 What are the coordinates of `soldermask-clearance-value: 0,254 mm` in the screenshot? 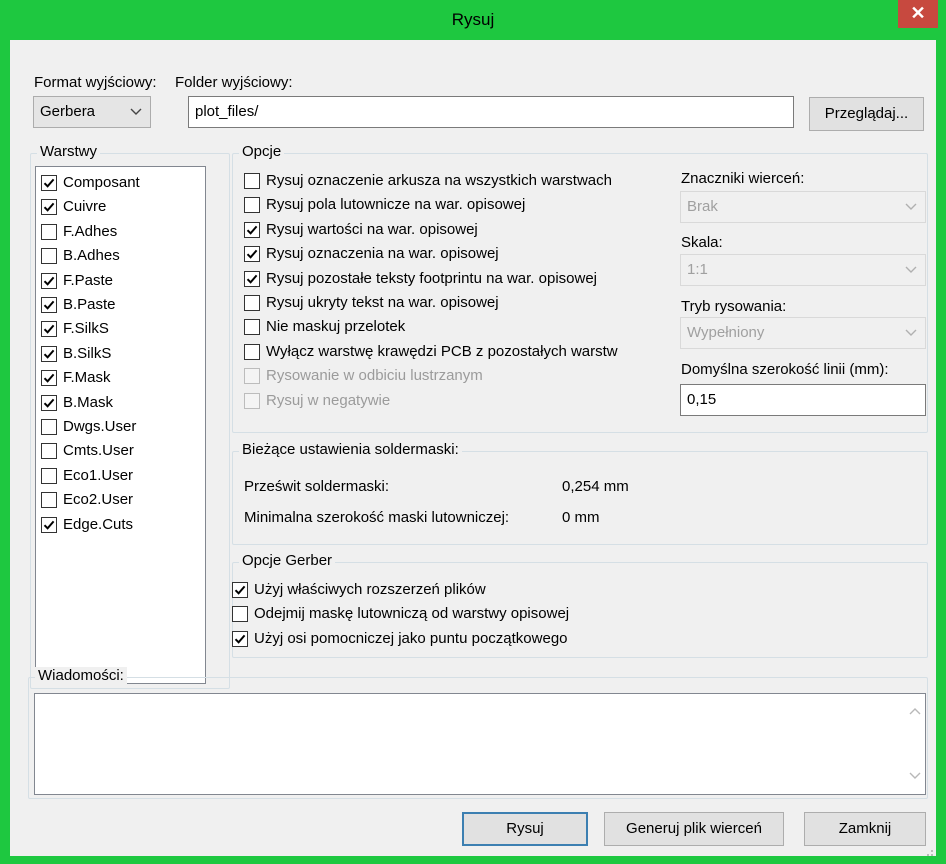 It's located at (595, 486).